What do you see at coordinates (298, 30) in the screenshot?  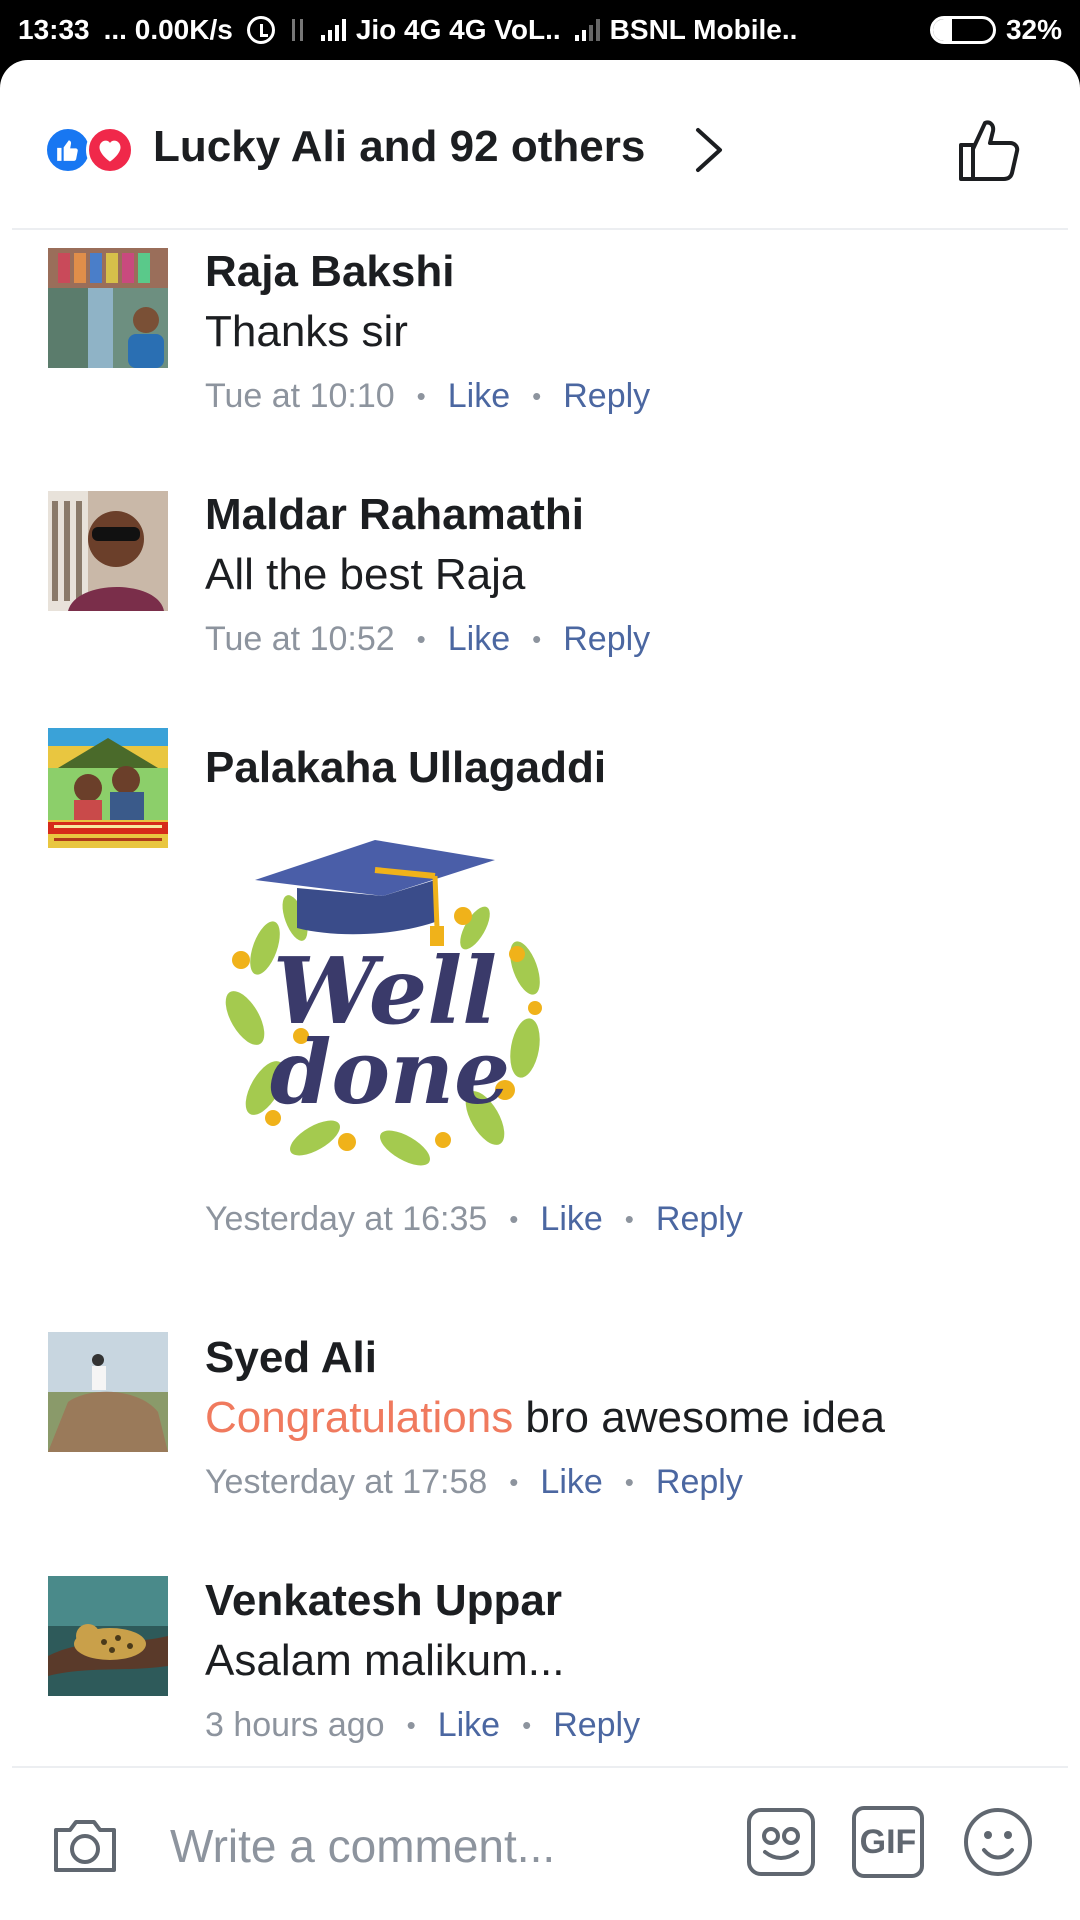 I see `data-activity-icon` at bounding box center [298, 30].